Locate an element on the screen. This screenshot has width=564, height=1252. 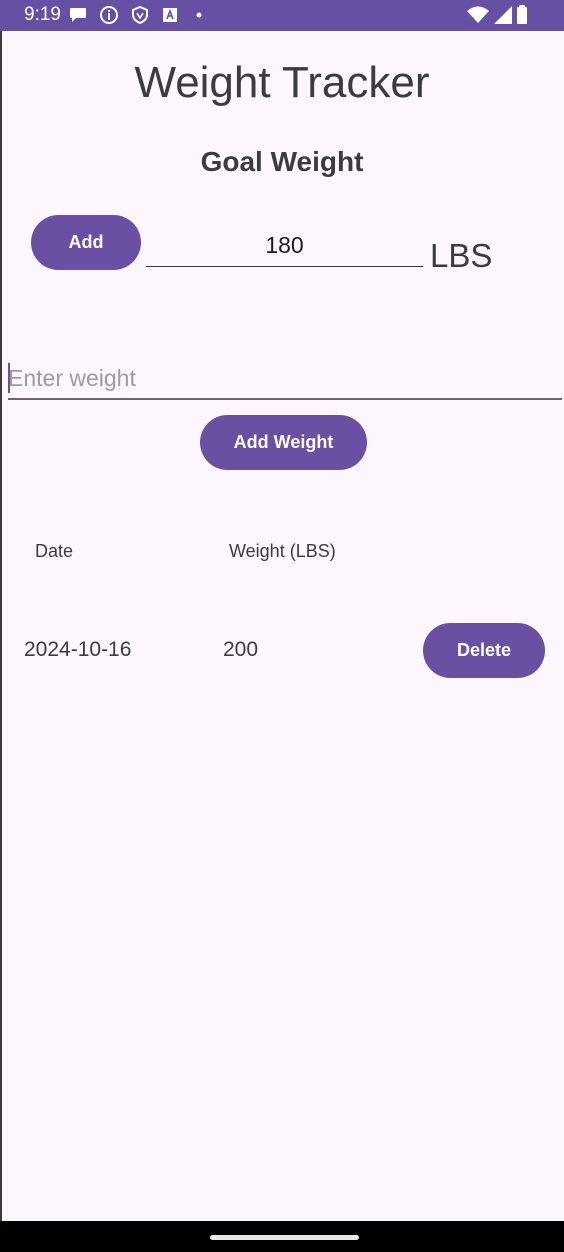
add-weight-button: Add Weight is located at coordinates (283, 442).